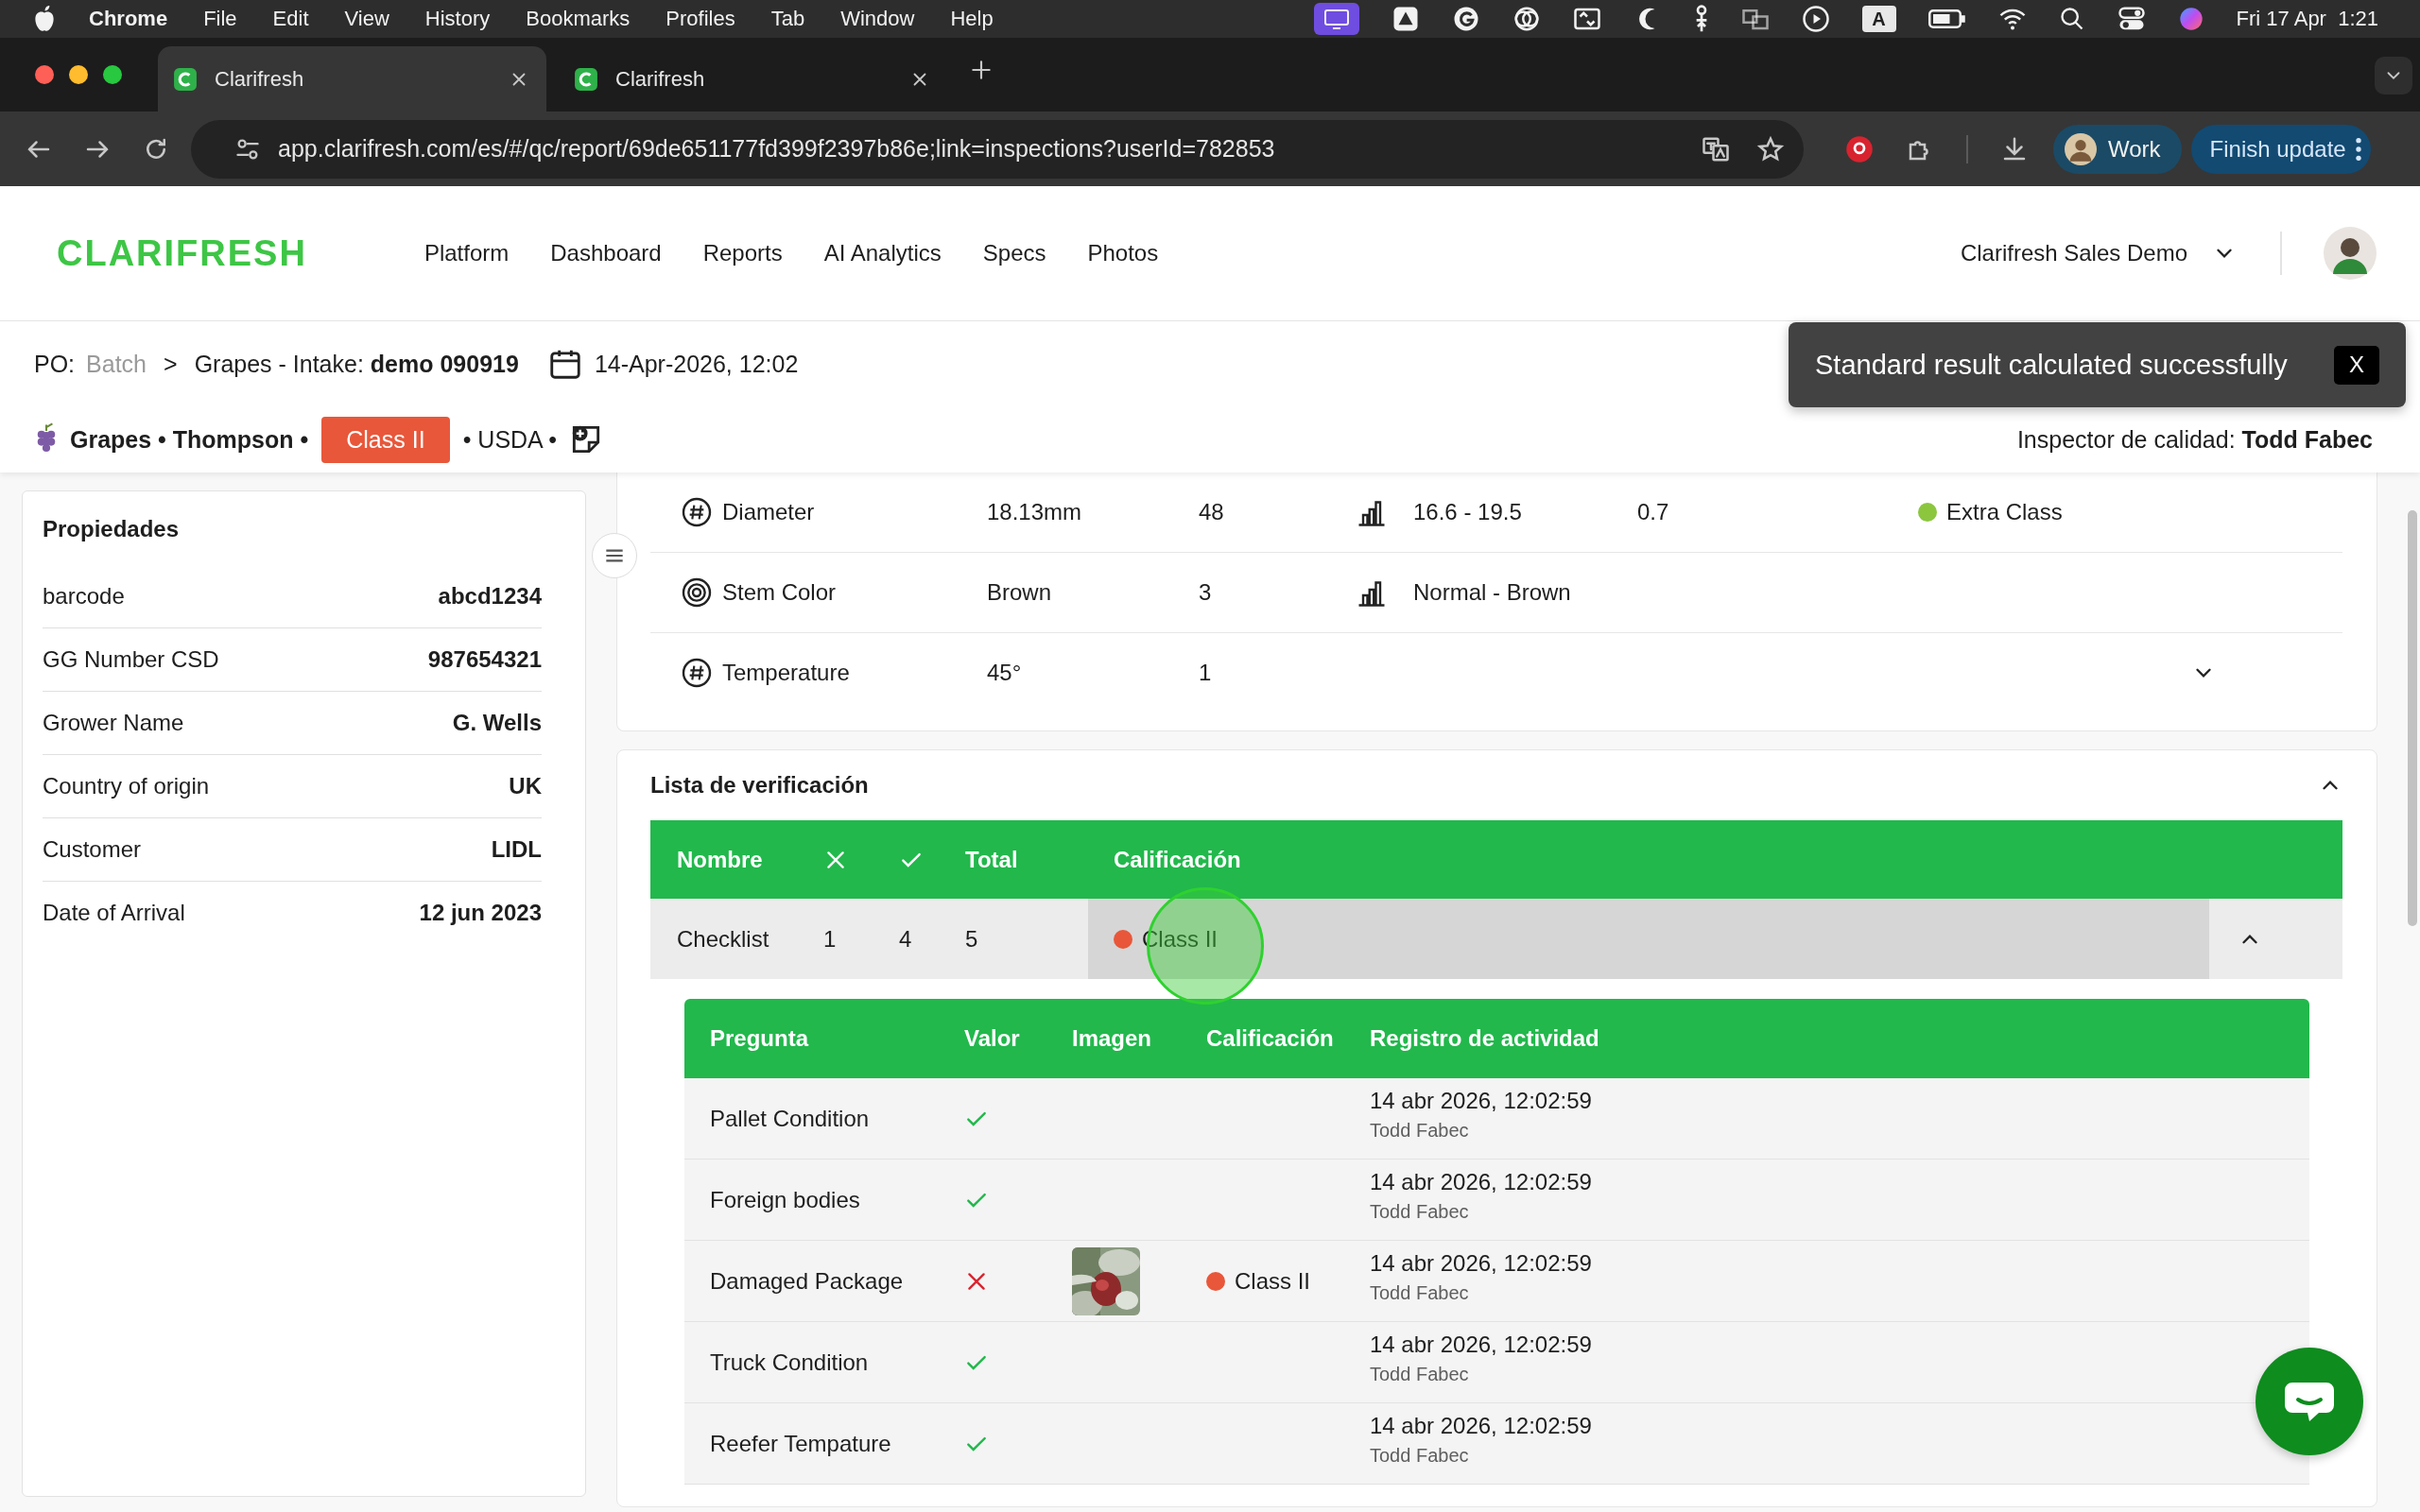 The width and height of the screenshot is (2420, 1512). I want to click on question-text: Foreign bodies, so click(785, 1199).